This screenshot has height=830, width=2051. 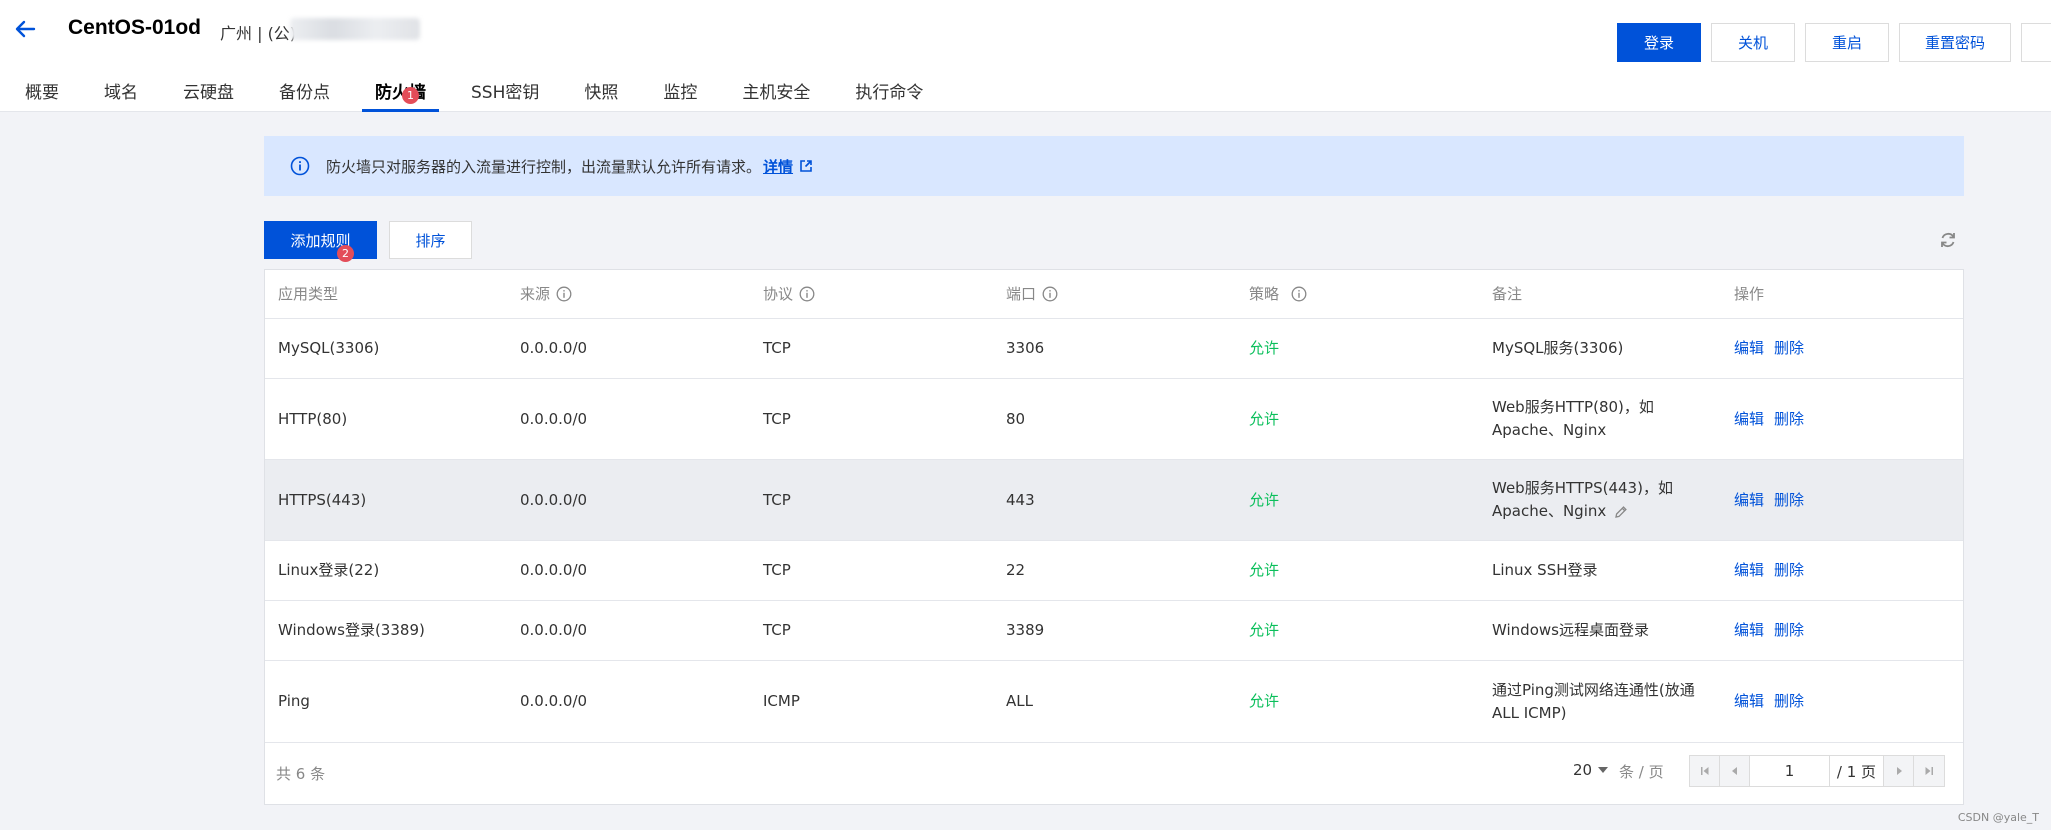 I want to click on remark-line: Apache、Nginx, so click(x=1549, y=511).